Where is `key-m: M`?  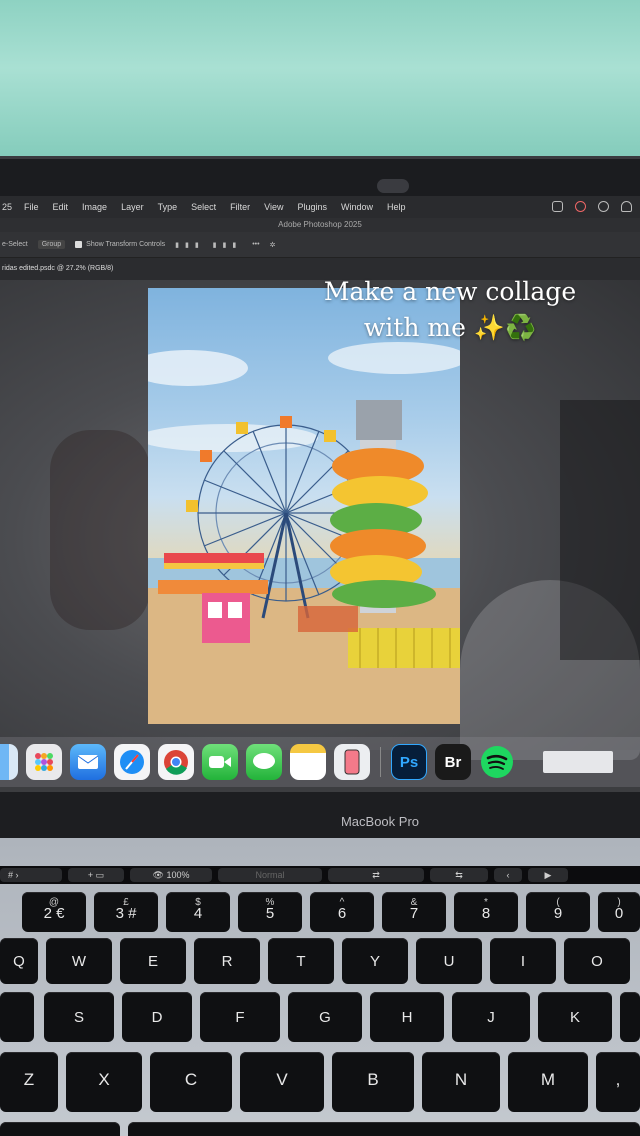
key-m: M is located at coordinates (548, 1082).